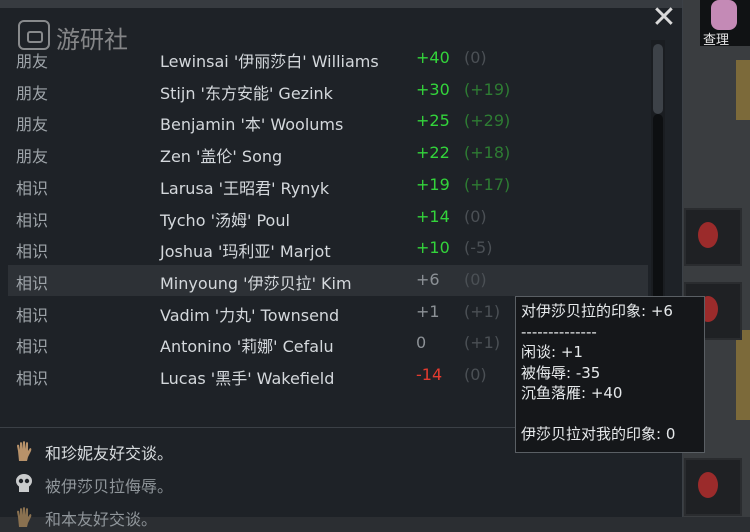 This screenshot has height=532, width=750. I want to click on relation-row: 朋友 Benjamin '本' Woolums +25 (+29), so click(328, 121).